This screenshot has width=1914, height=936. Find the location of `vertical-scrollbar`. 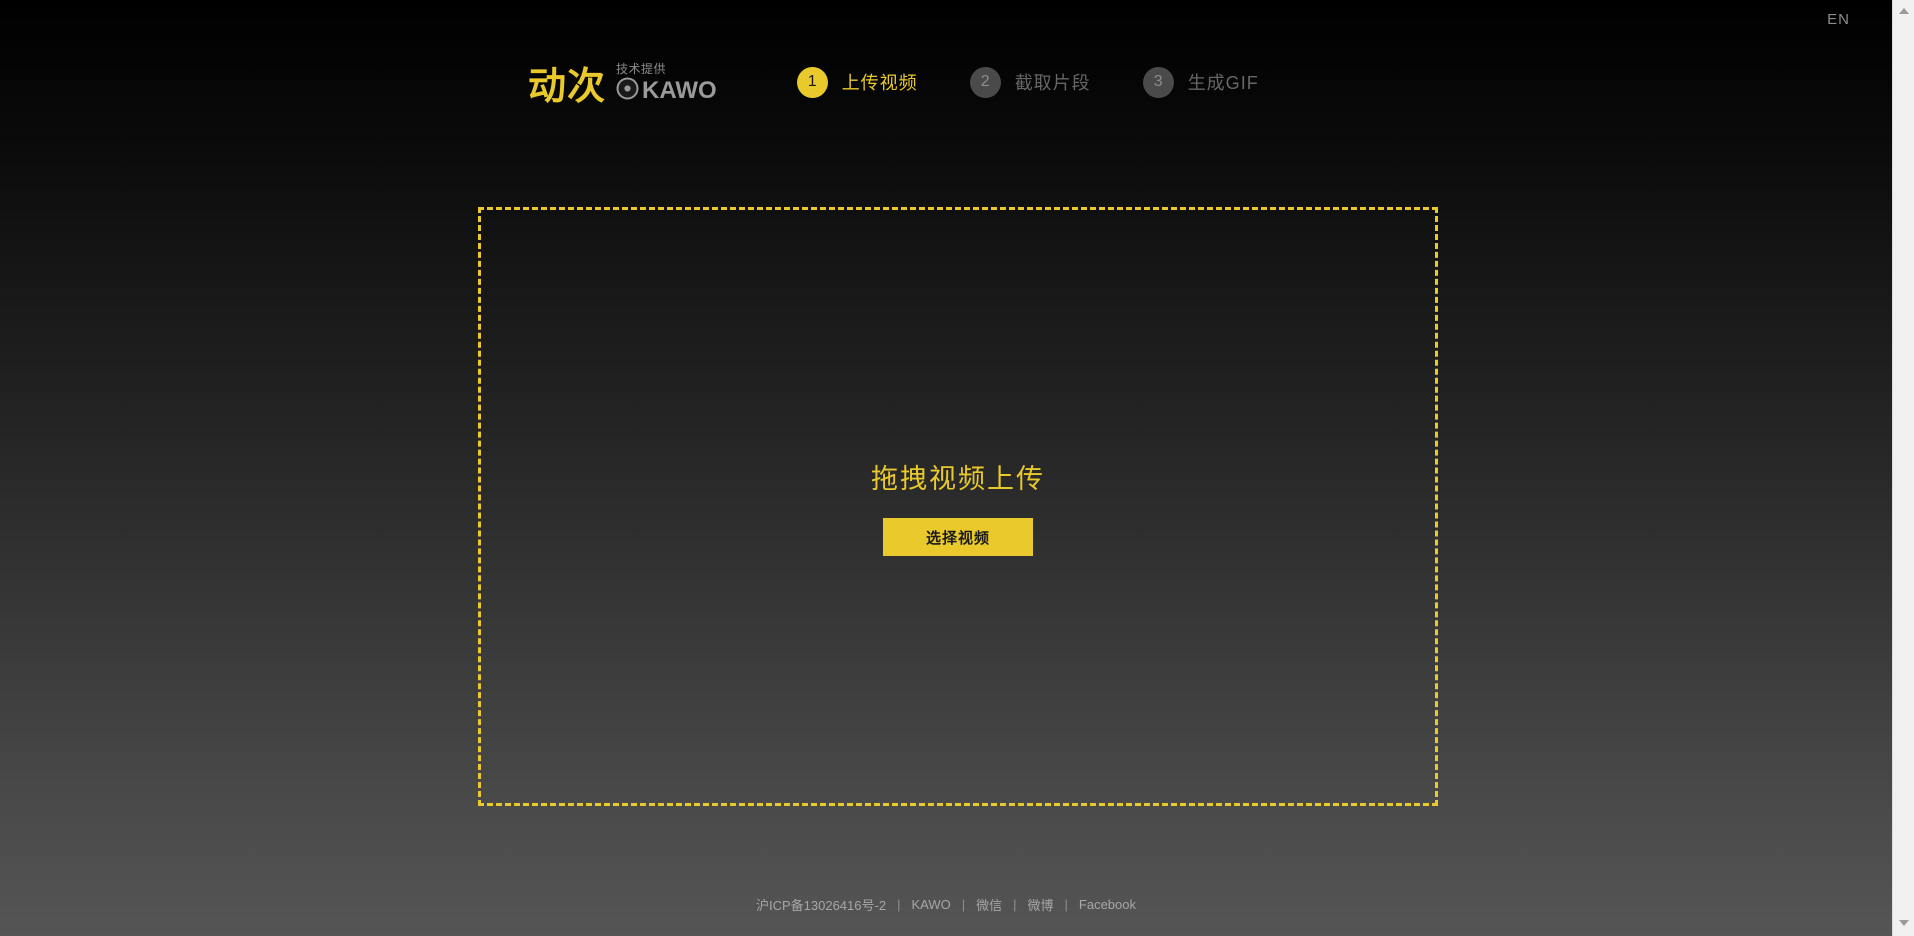

vertical-scrollbar is located at coordinates (1903, 468).